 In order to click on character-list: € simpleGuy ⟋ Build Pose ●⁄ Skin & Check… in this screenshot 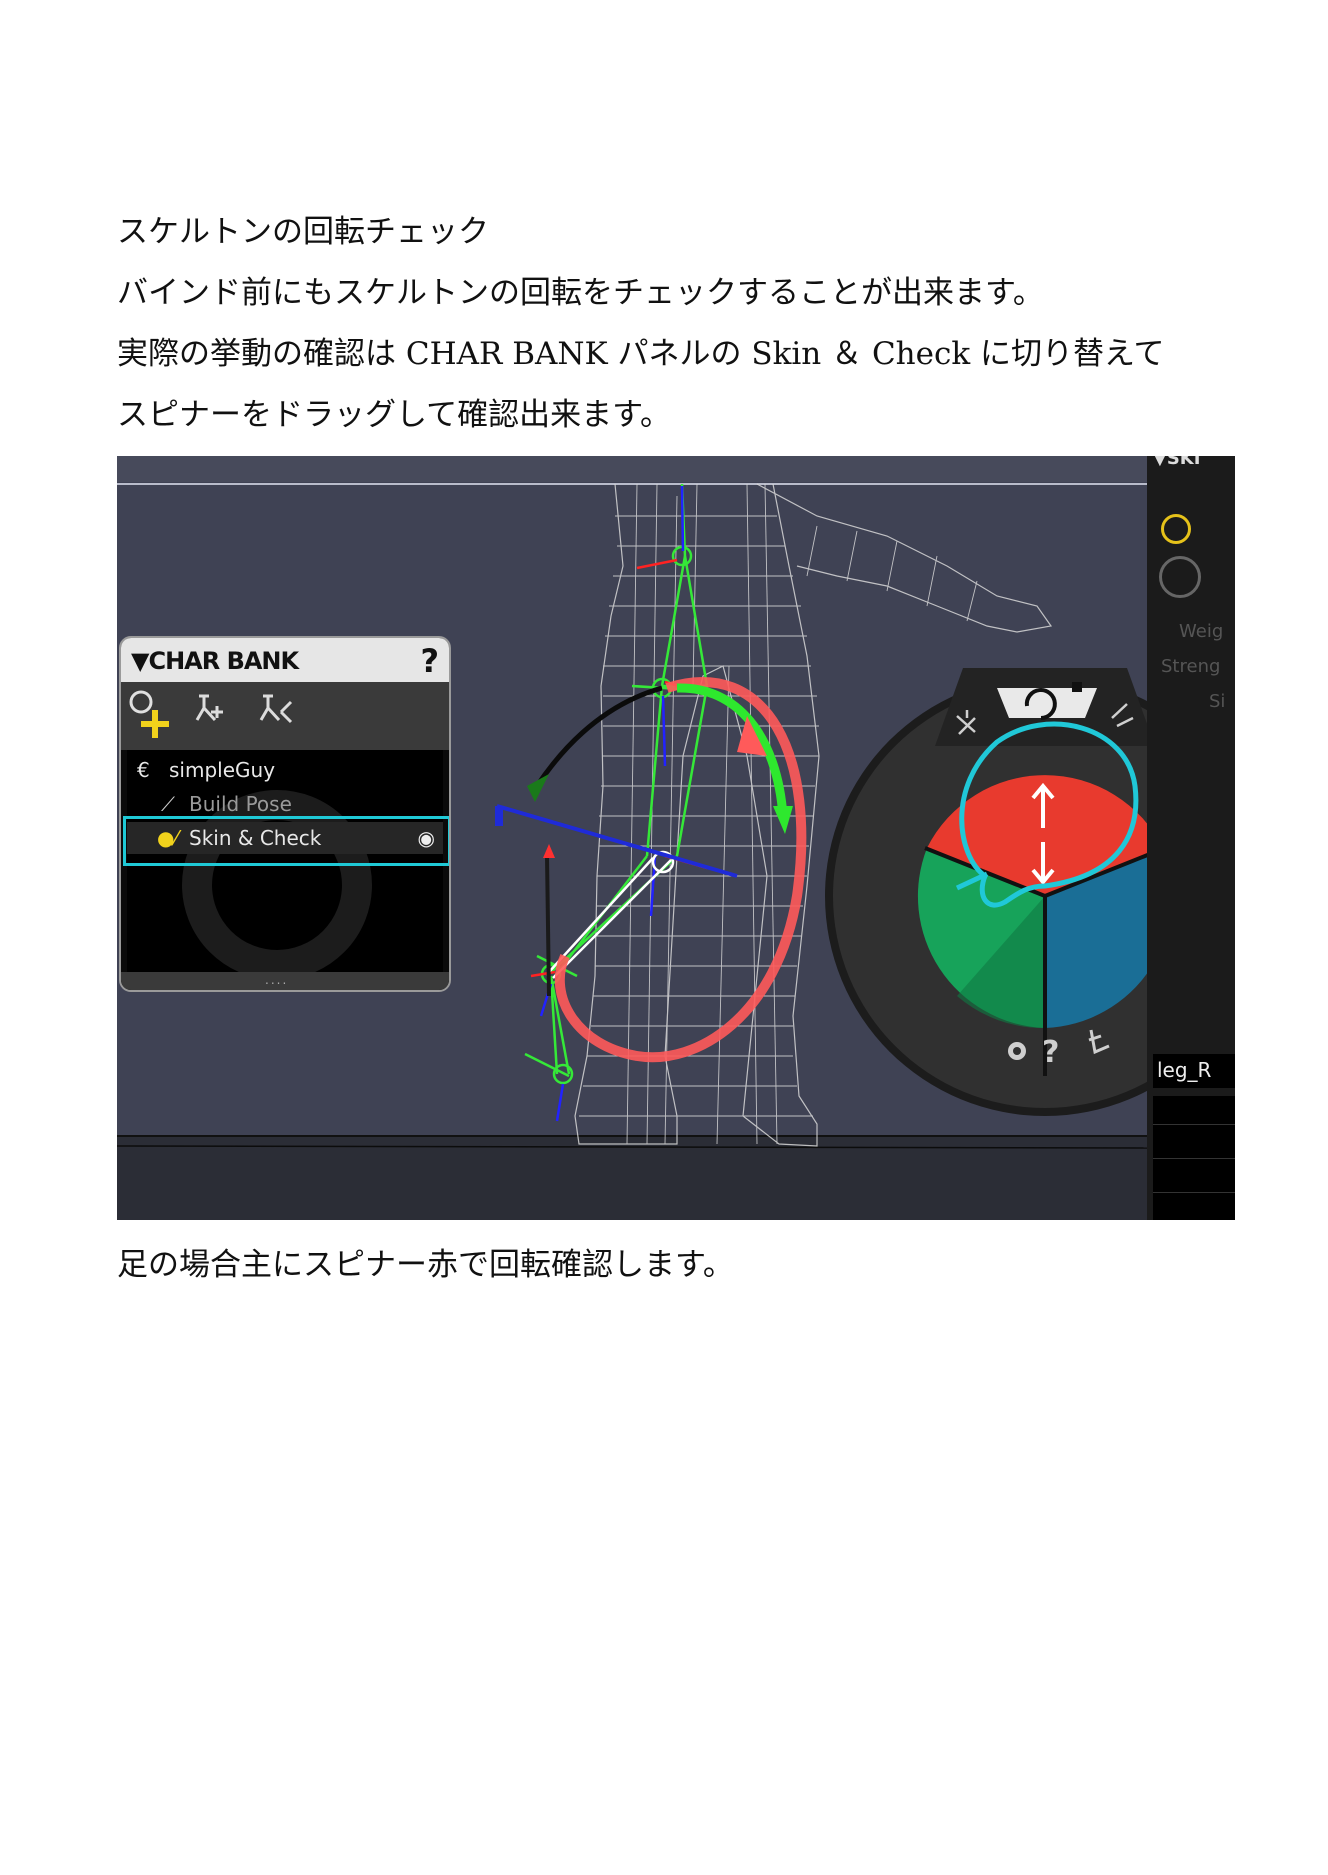, I will do `click(286, 861)`.